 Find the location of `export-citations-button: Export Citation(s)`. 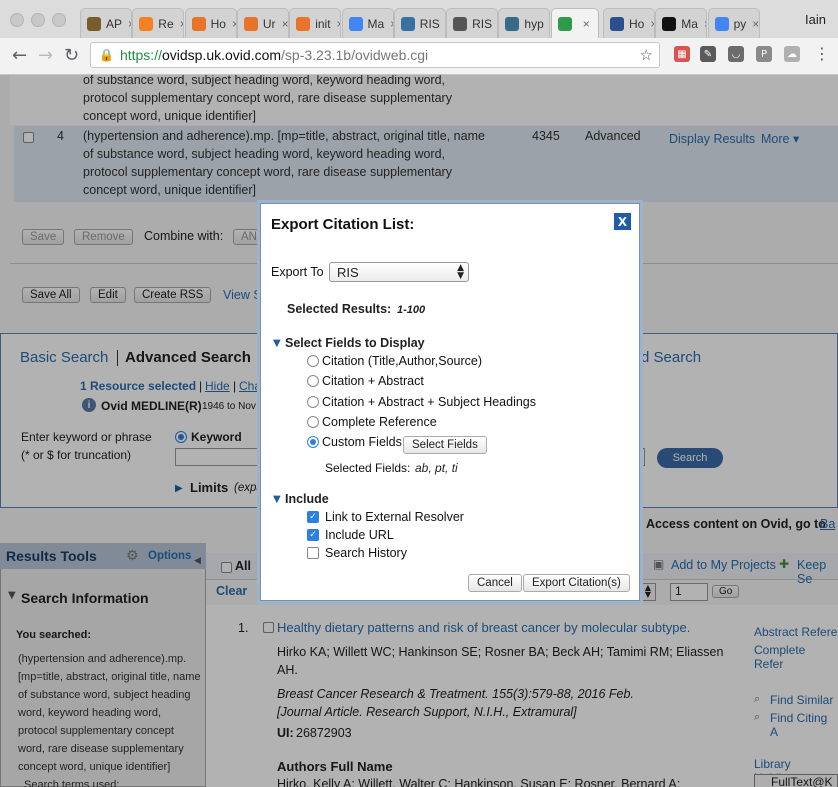

export-citations-button: Export Citation(s) is located at coordinates (576, 583).